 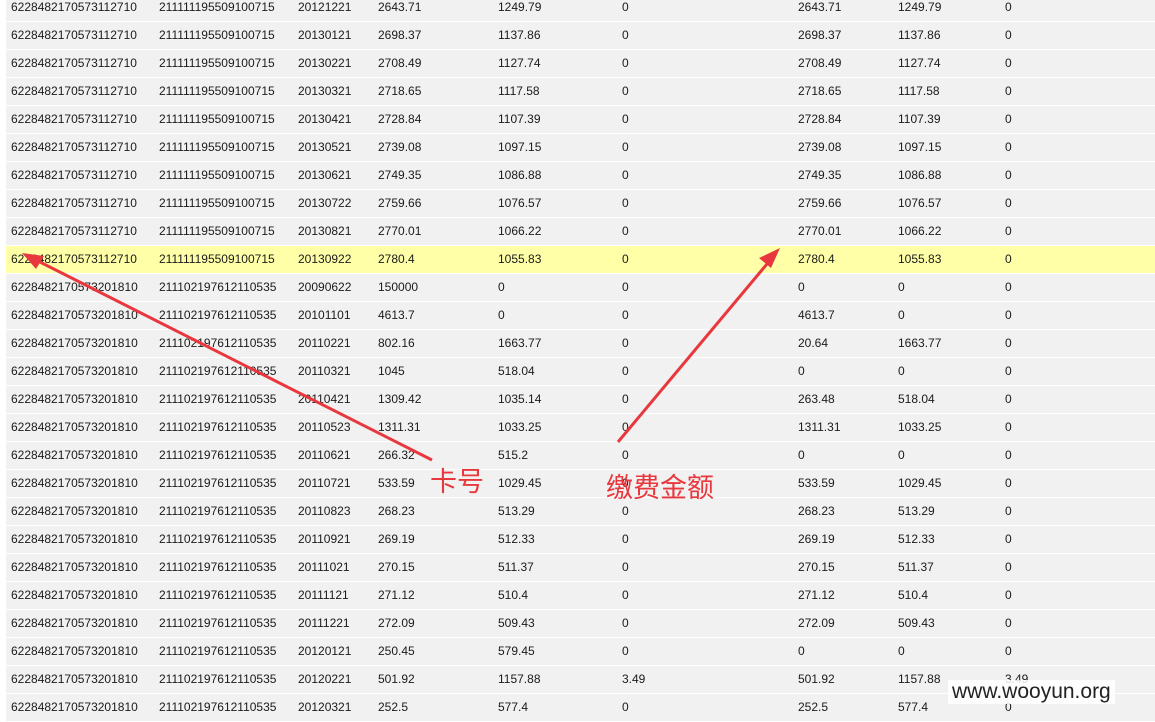 What do you see at coordinates (396, 539) in the screenshot?
I see `table-cell: 269.19` at bounding box center [396, 539].